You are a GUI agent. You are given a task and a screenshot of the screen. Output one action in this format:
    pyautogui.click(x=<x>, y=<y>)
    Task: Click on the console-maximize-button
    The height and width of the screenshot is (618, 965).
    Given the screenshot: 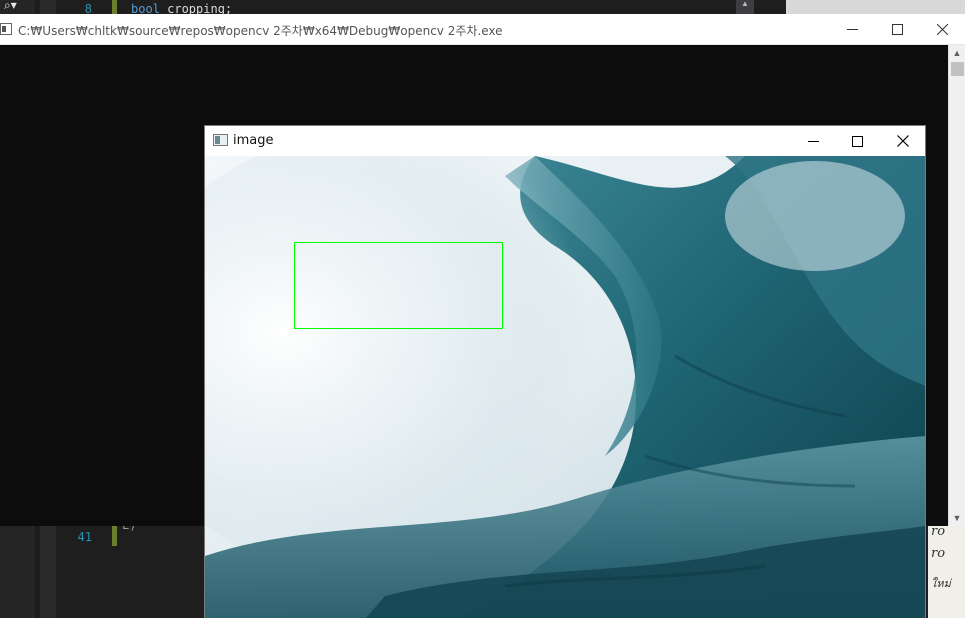 What is the action you would take?
    pyautogui.click(x=897, y=29)
    